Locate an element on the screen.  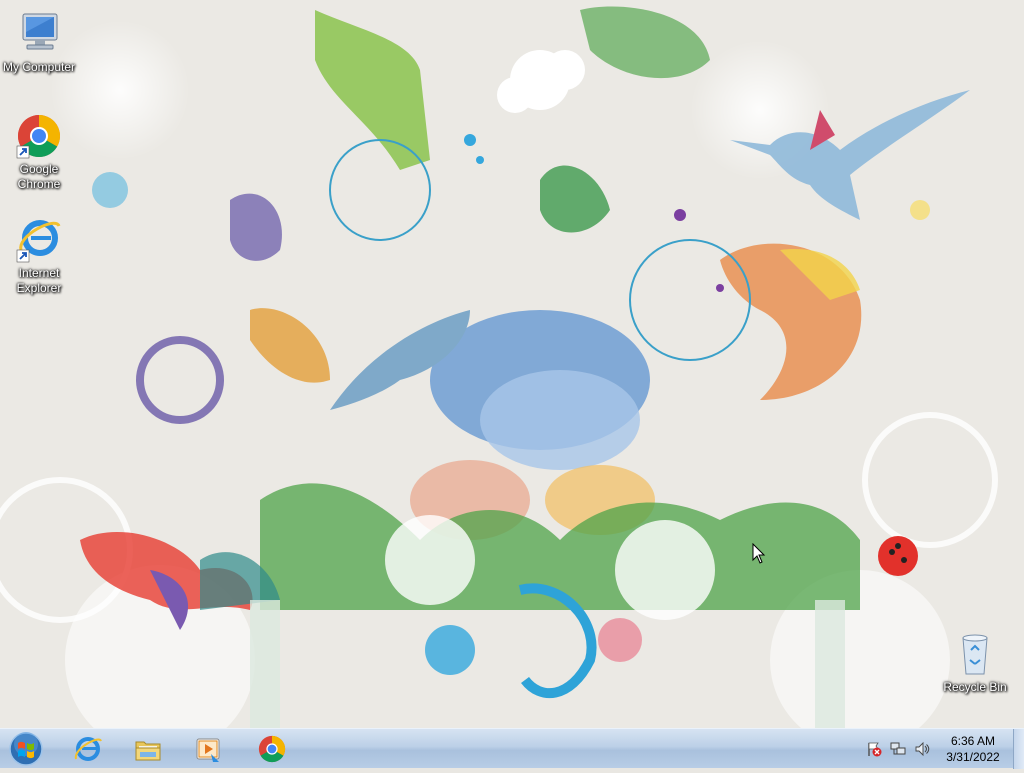
desktop-icon-google-chrome: Google Chrome is located at coordinates (39, 152).